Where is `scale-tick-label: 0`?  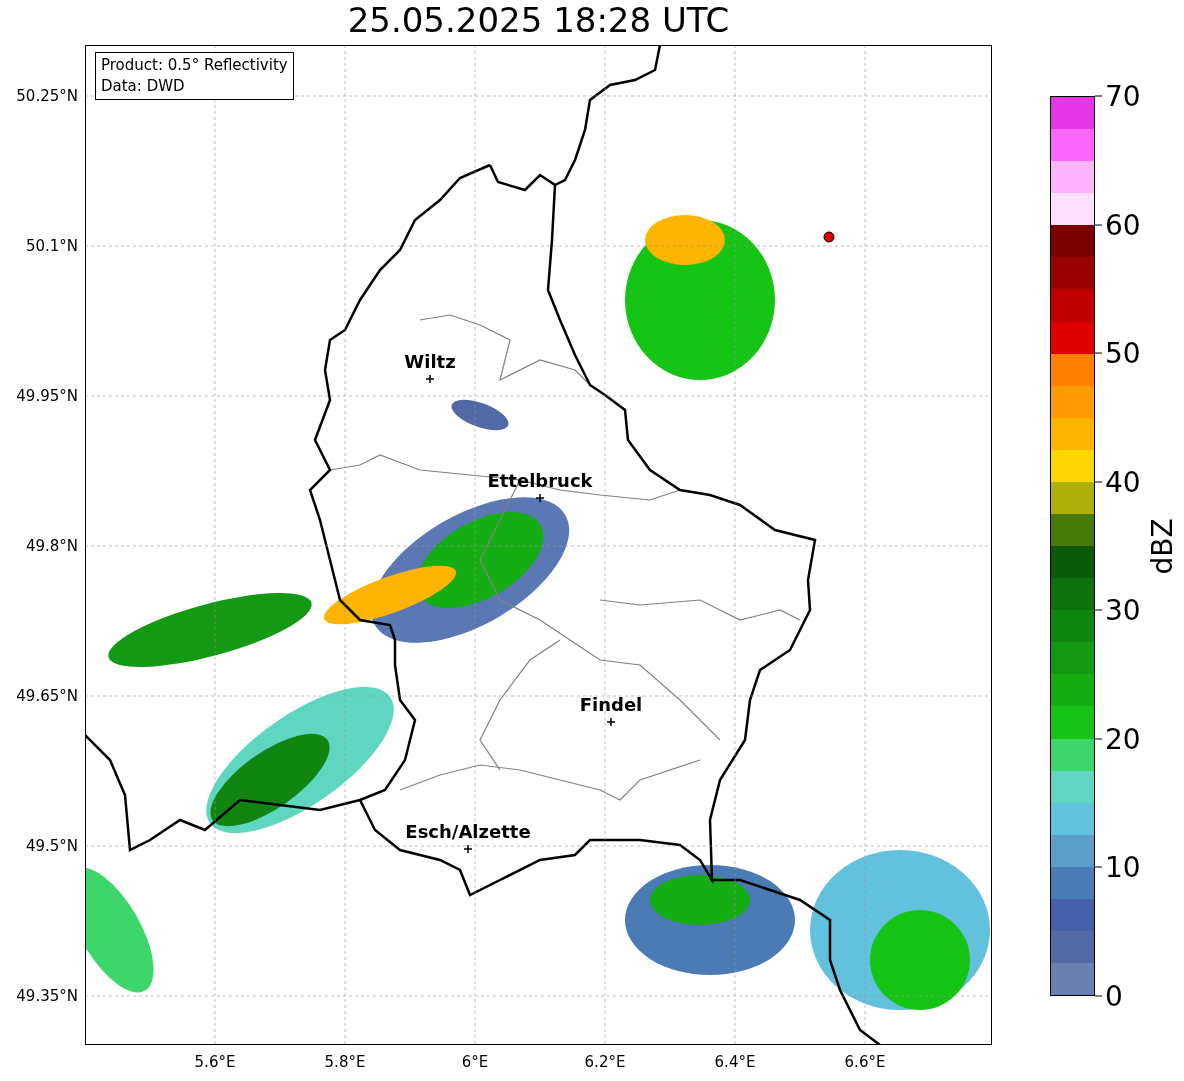 scale-tick-label: 0 is located at coordinates (1114, 996).